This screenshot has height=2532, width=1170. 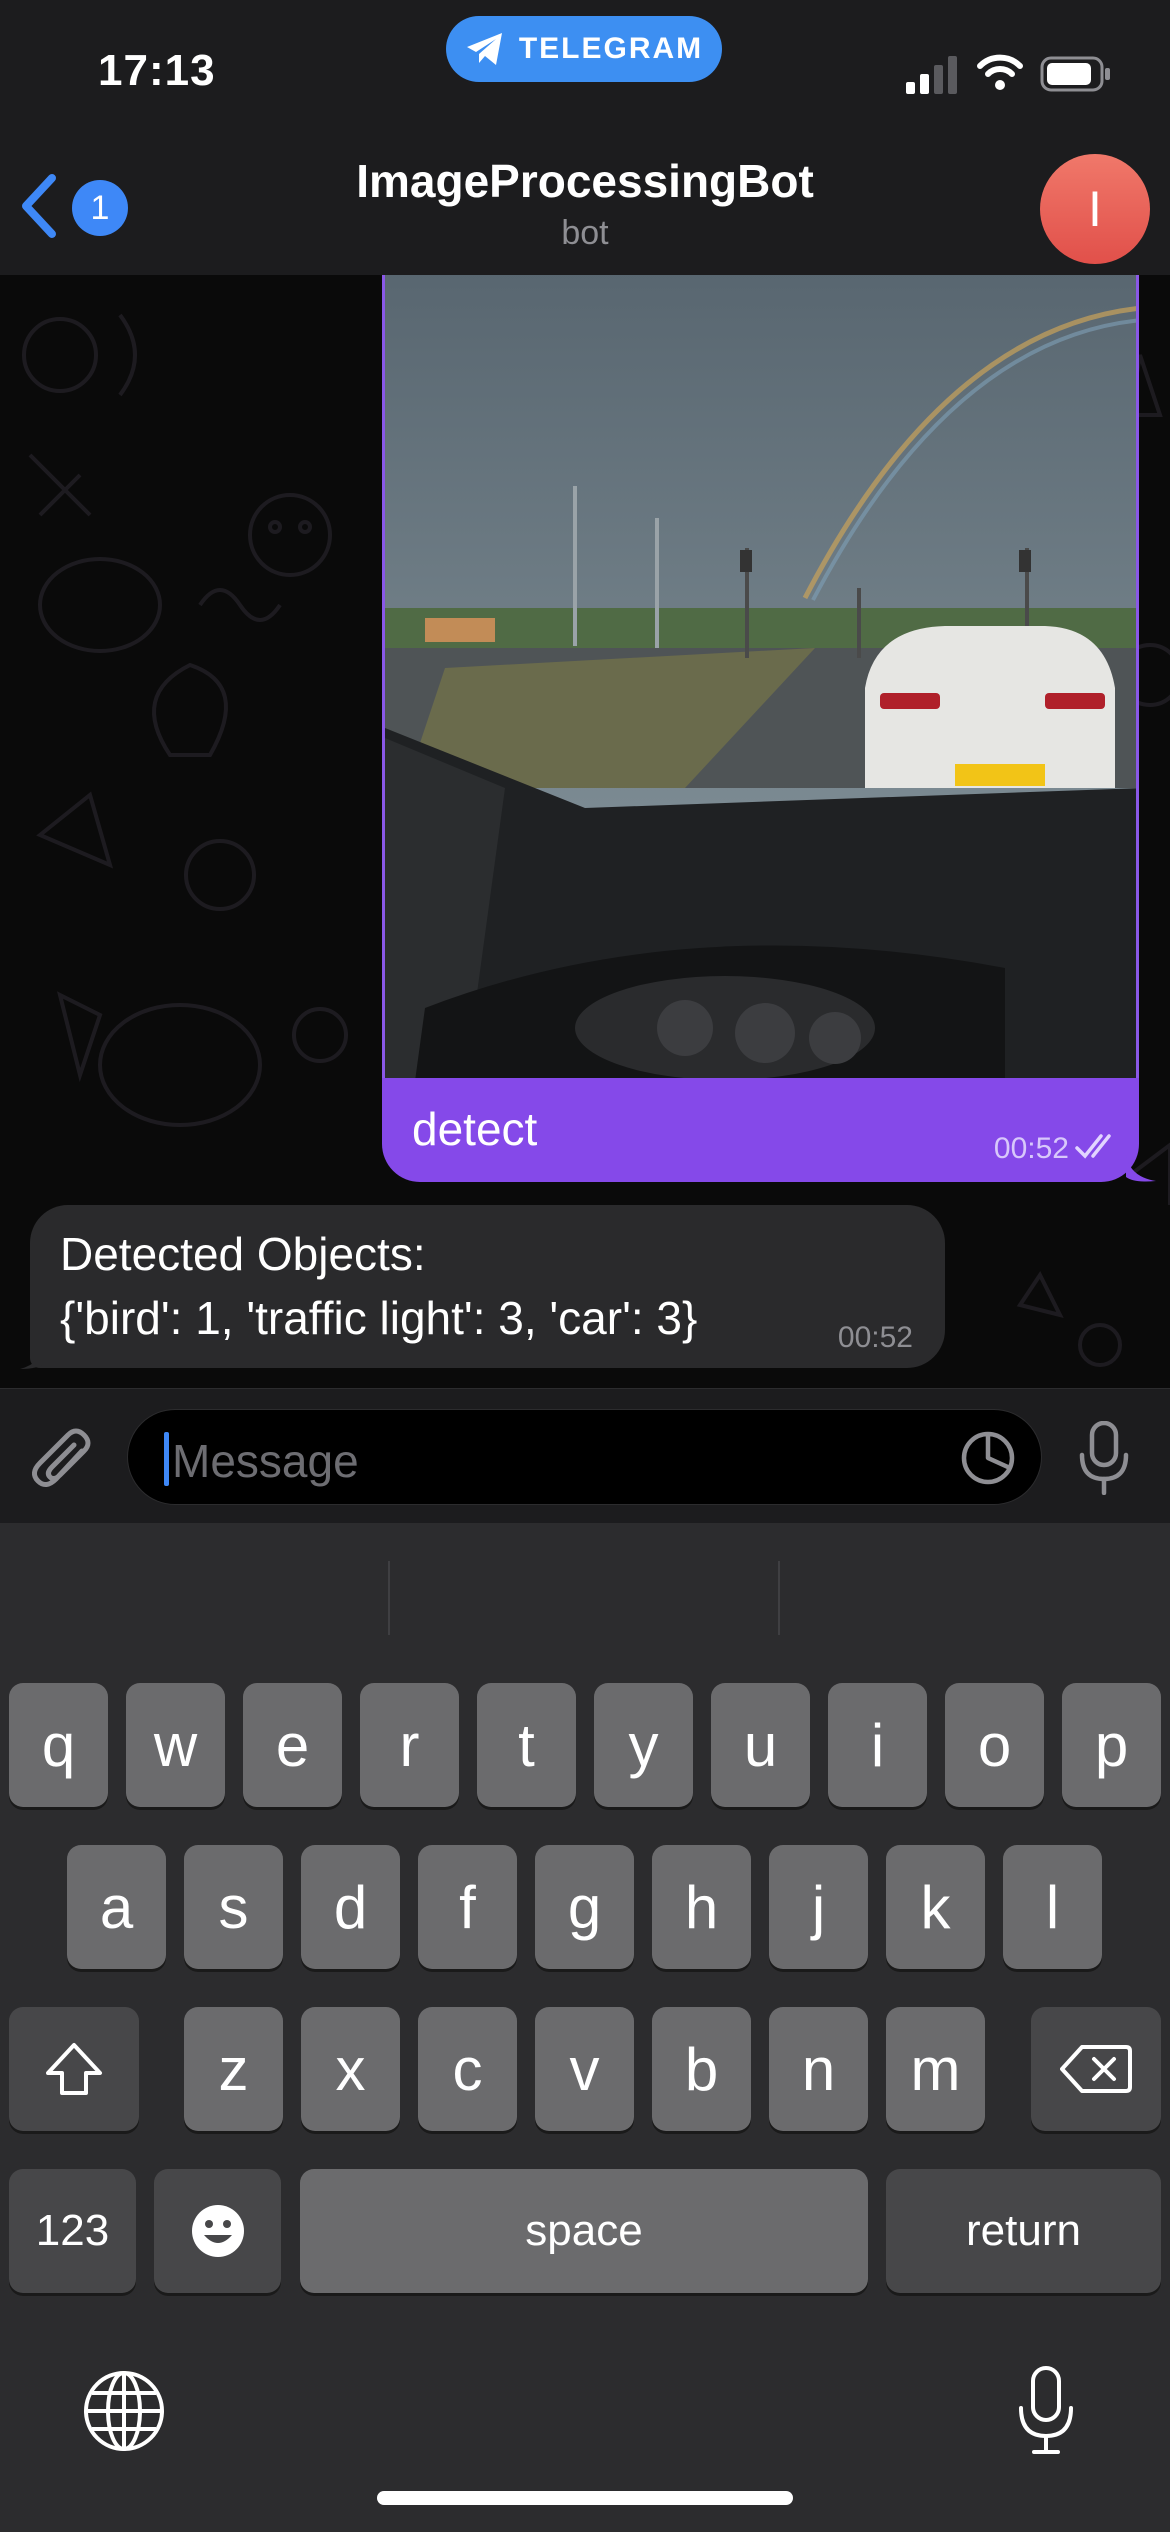 What do you see at coordinates (760, 1745) in the screenshot?
I see `key-u: u` at bounding box center [760, 1745].